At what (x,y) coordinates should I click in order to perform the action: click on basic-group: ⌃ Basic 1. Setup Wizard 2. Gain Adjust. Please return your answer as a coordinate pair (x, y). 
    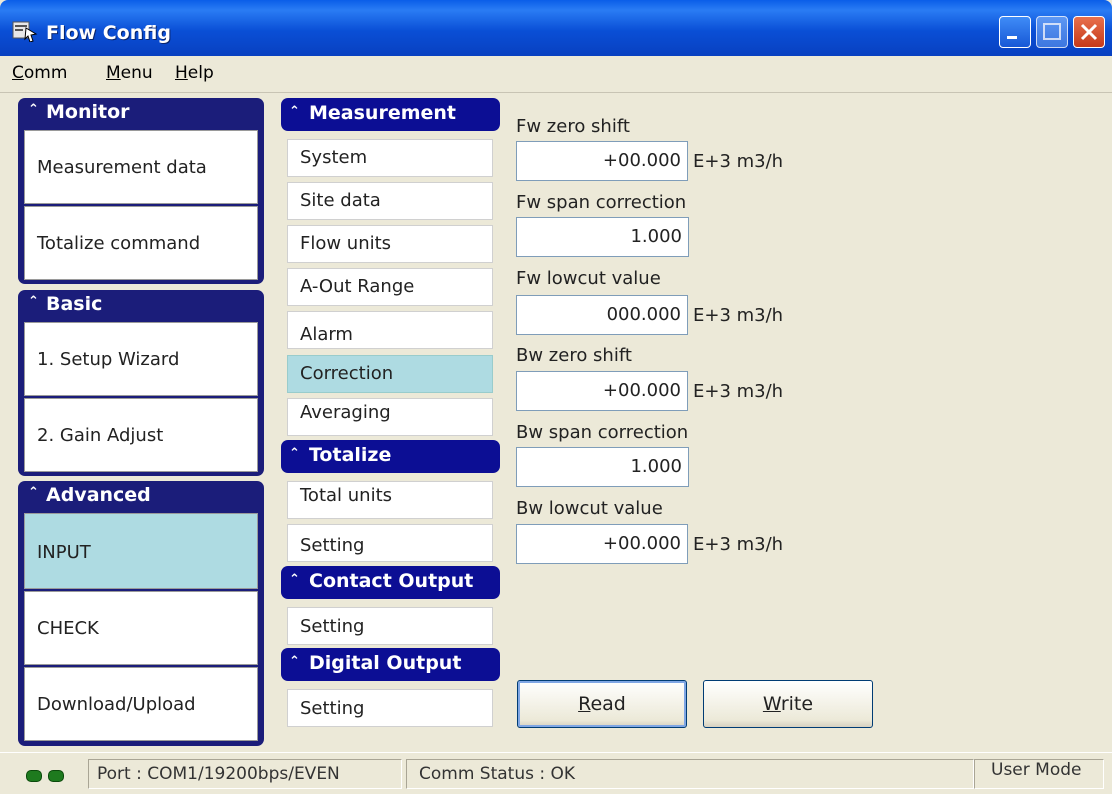
    Looking at the image, I should click on (141, 383).